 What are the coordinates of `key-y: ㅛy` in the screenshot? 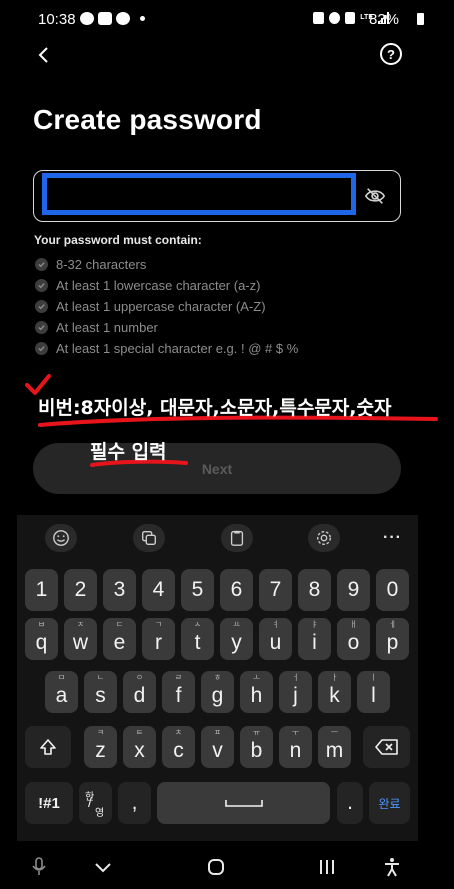 It's located at (236, 639).